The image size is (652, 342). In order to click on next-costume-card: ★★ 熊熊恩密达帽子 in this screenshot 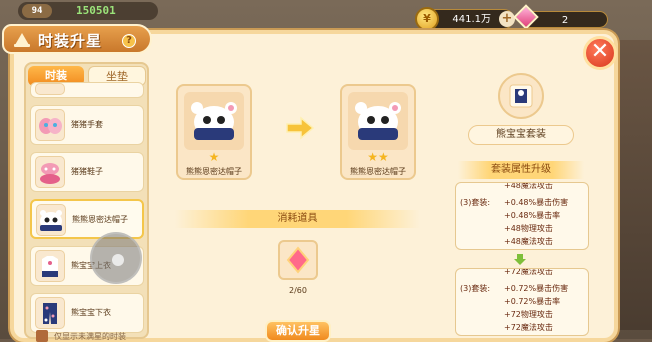, I will do `click(378, 132)`.